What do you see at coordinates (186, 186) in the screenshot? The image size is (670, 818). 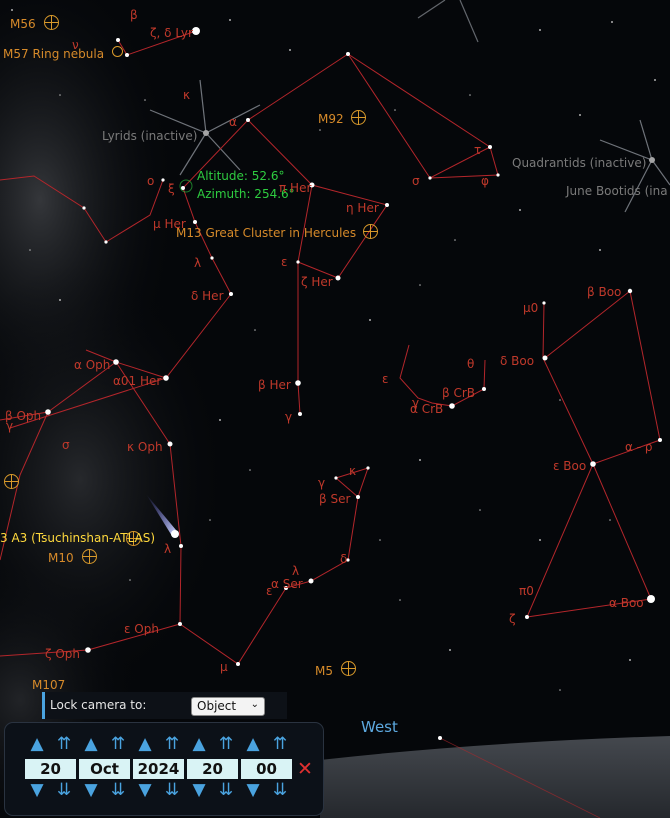 I see `selection-marker` at bounding box center [186, 186].